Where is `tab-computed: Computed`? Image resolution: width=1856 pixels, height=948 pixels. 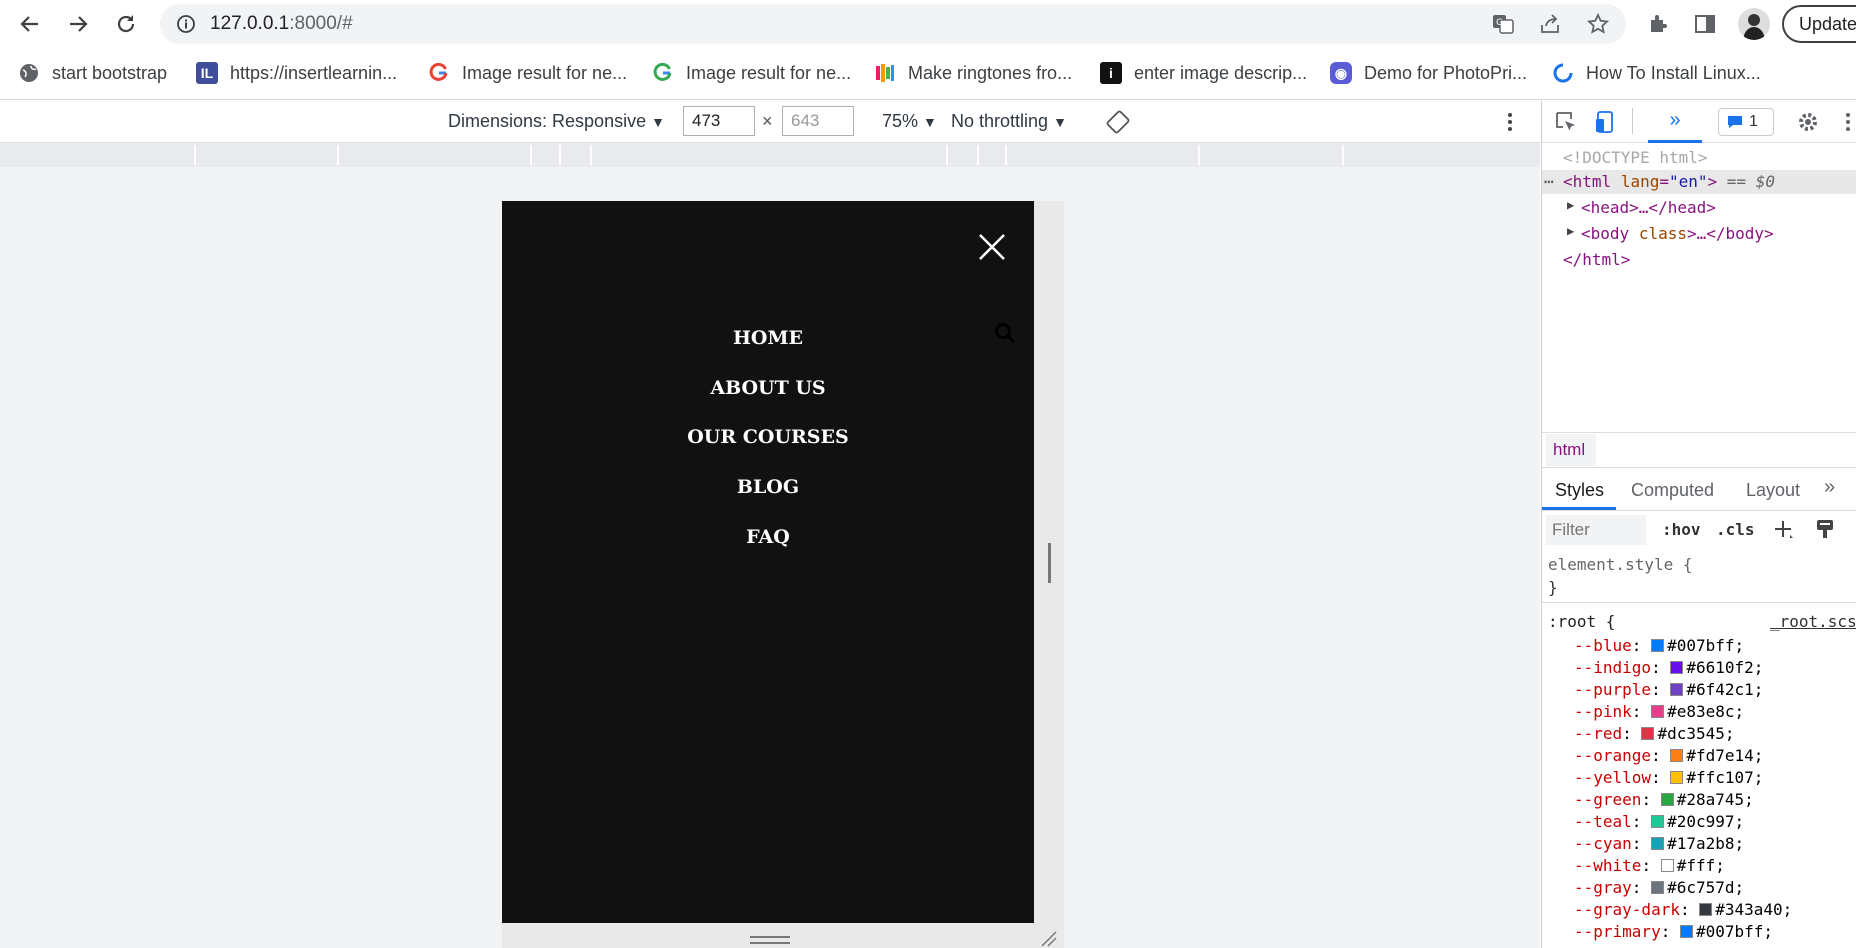 tab-computed: Computed is located at coordinates (1672, 490).